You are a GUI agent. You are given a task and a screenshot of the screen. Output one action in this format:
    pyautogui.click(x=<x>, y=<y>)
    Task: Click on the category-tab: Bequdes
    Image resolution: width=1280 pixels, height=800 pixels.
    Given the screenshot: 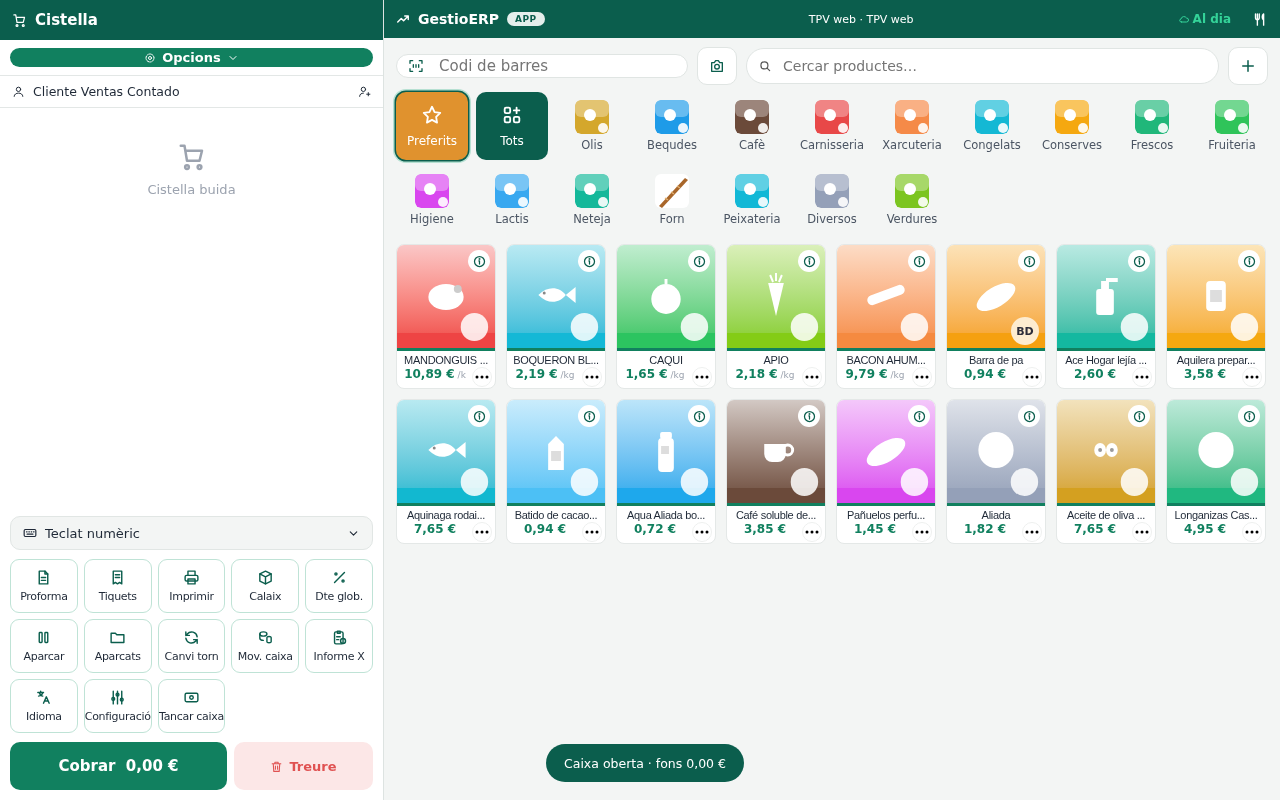 What is the action you would take?
    pyautogui.click(x=672, y=126)
    